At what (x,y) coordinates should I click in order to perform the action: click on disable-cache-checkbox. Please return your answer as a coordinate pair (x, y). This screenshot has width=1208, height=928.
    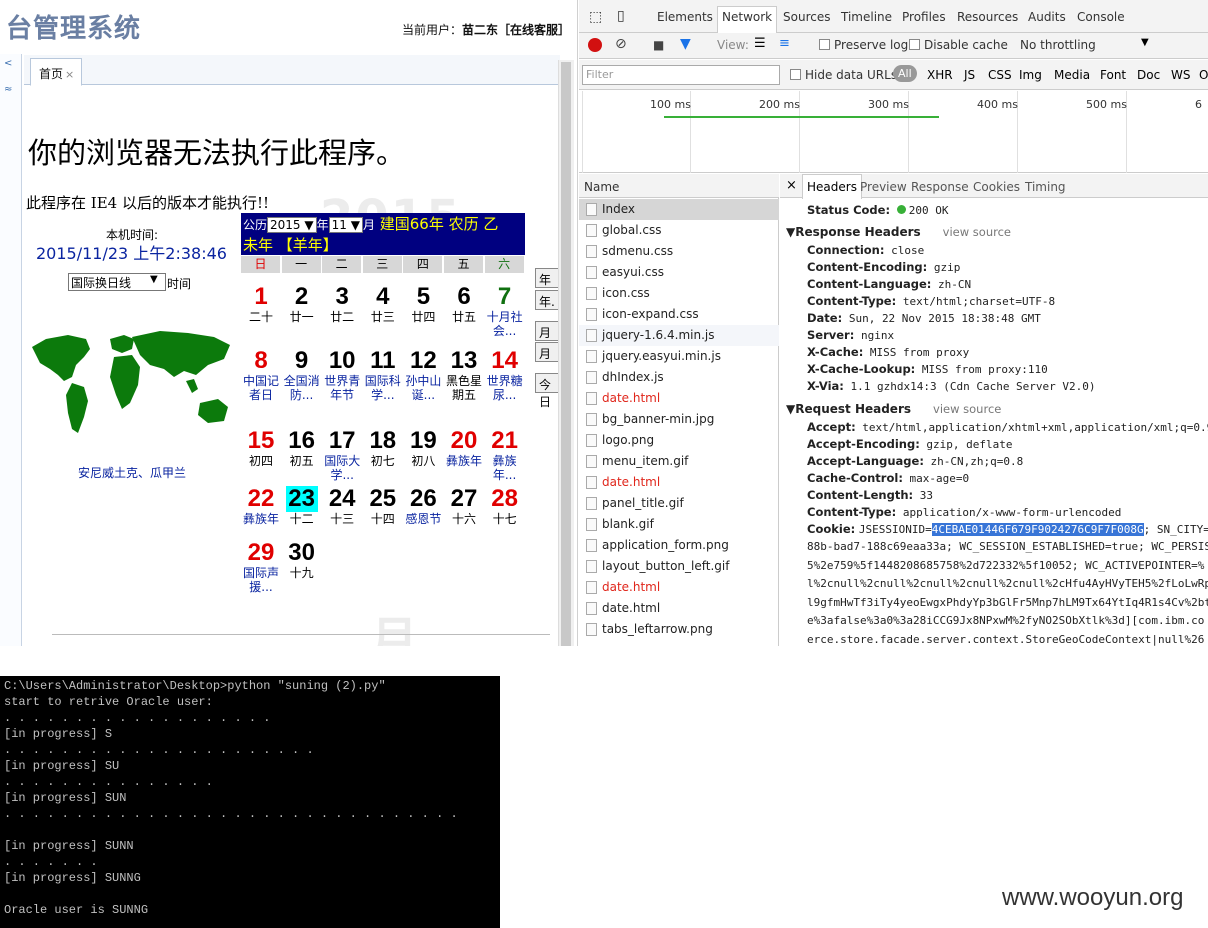
    Looking at the image, I should click on (914, 44).